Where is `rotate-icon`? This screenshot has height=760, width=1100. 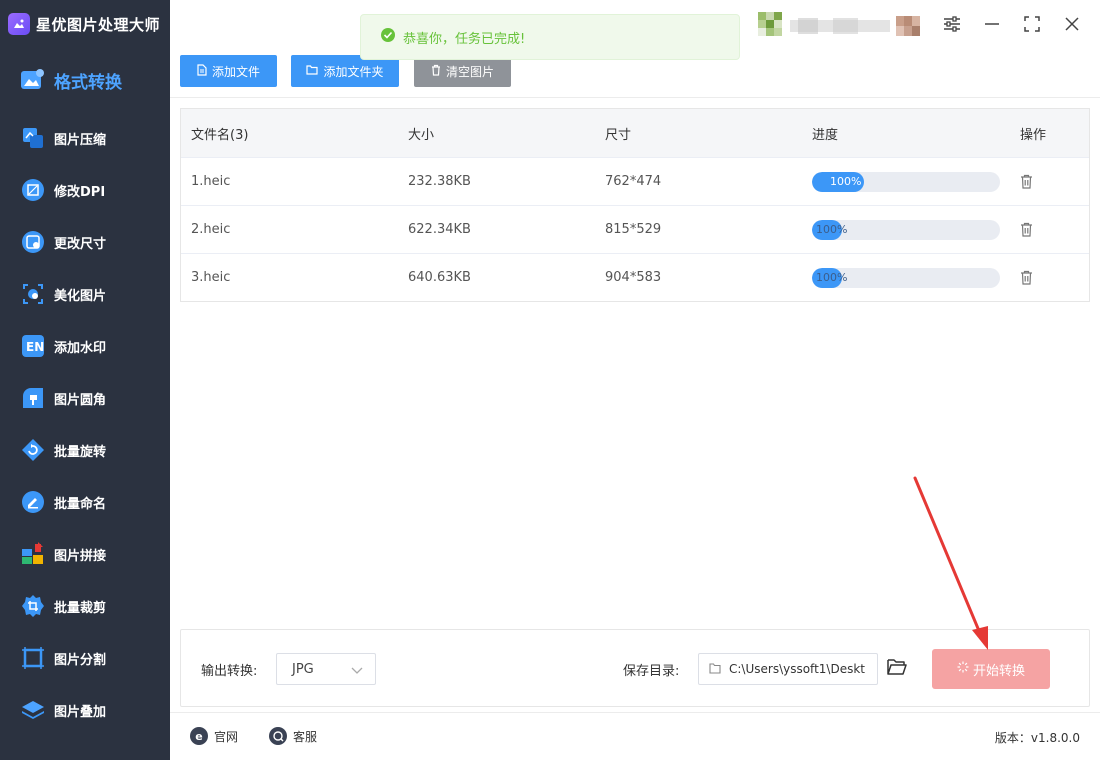
rotate-icon is located at coordinates (33, 450).